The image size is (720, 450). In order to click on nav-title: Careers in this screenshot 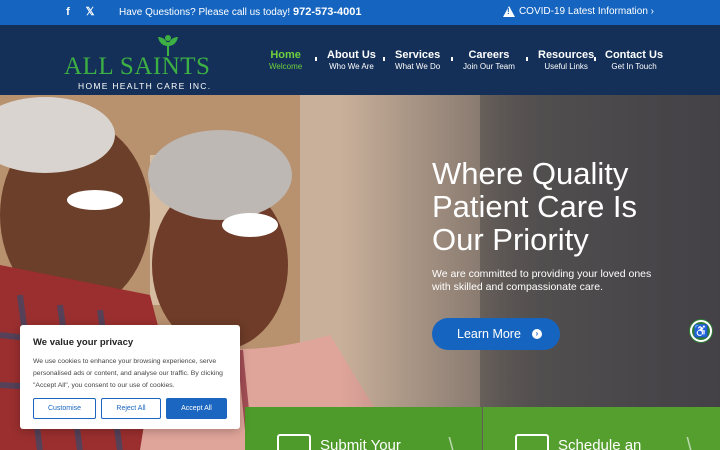, I will do `click(489, 55)`.